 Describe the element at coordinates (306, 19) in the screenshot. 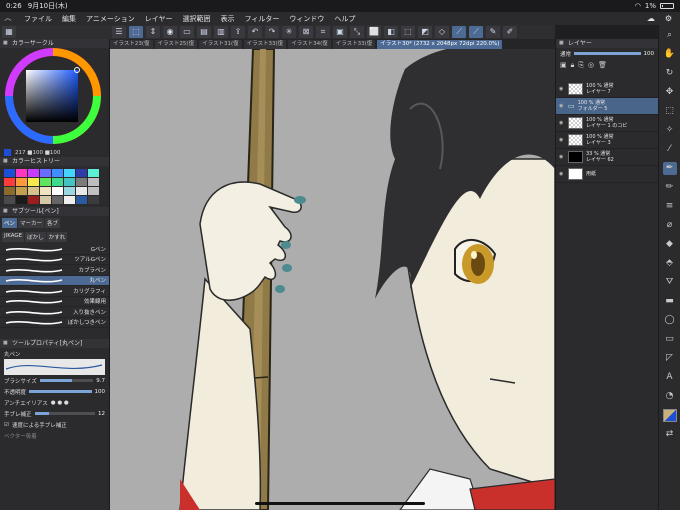

I see `menu-window: ウィンドウ` at that location.